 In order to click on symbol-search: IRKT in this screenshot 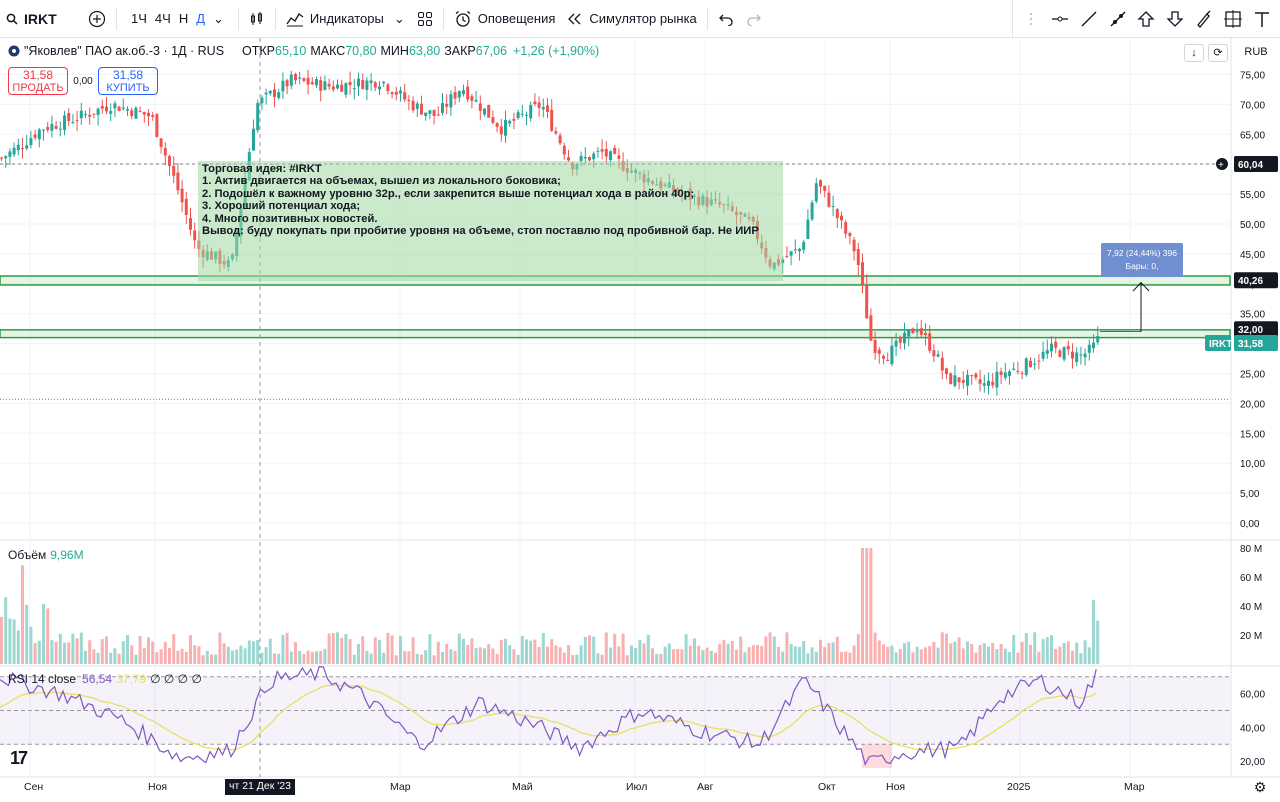, I will do `click(41, 19)`.